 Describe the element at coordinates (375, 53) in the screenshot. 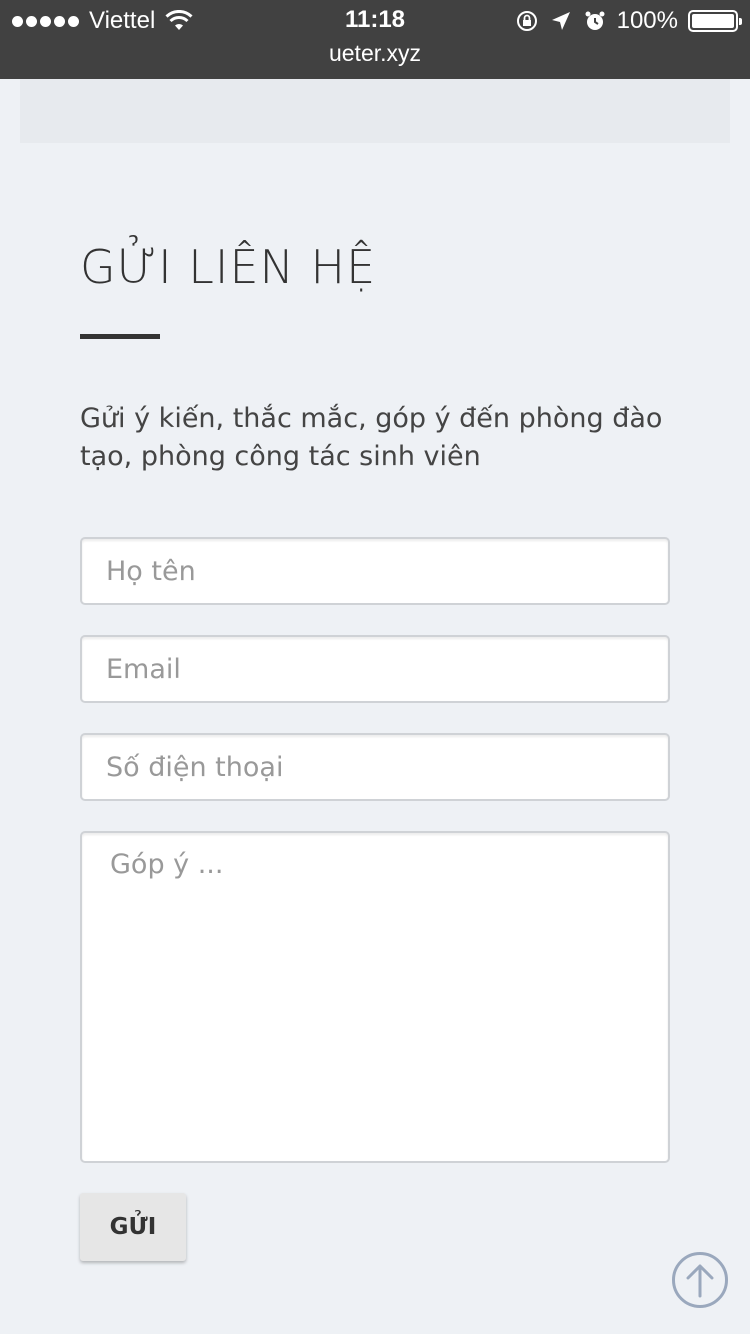

I see `page-url: ueter.xyz` at that location.